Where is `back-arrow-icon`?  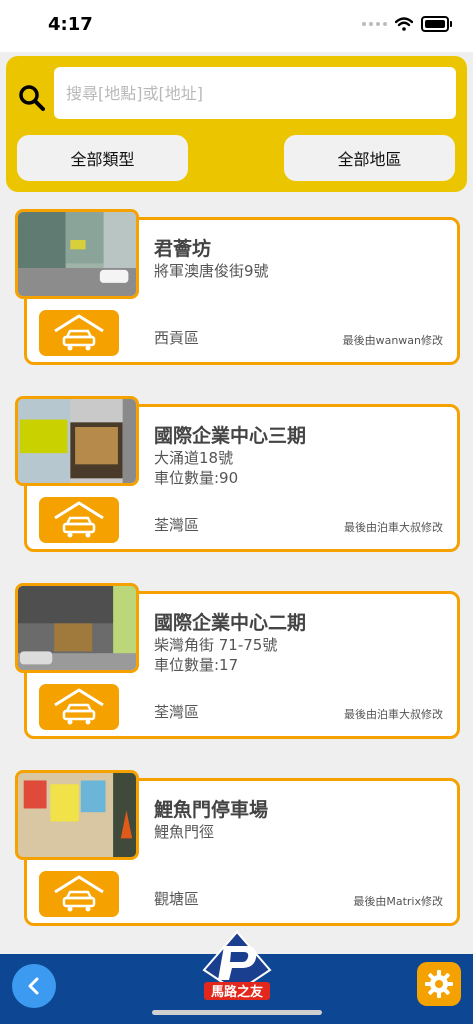
back-arrow-icon is located at coordinates (33, 986).